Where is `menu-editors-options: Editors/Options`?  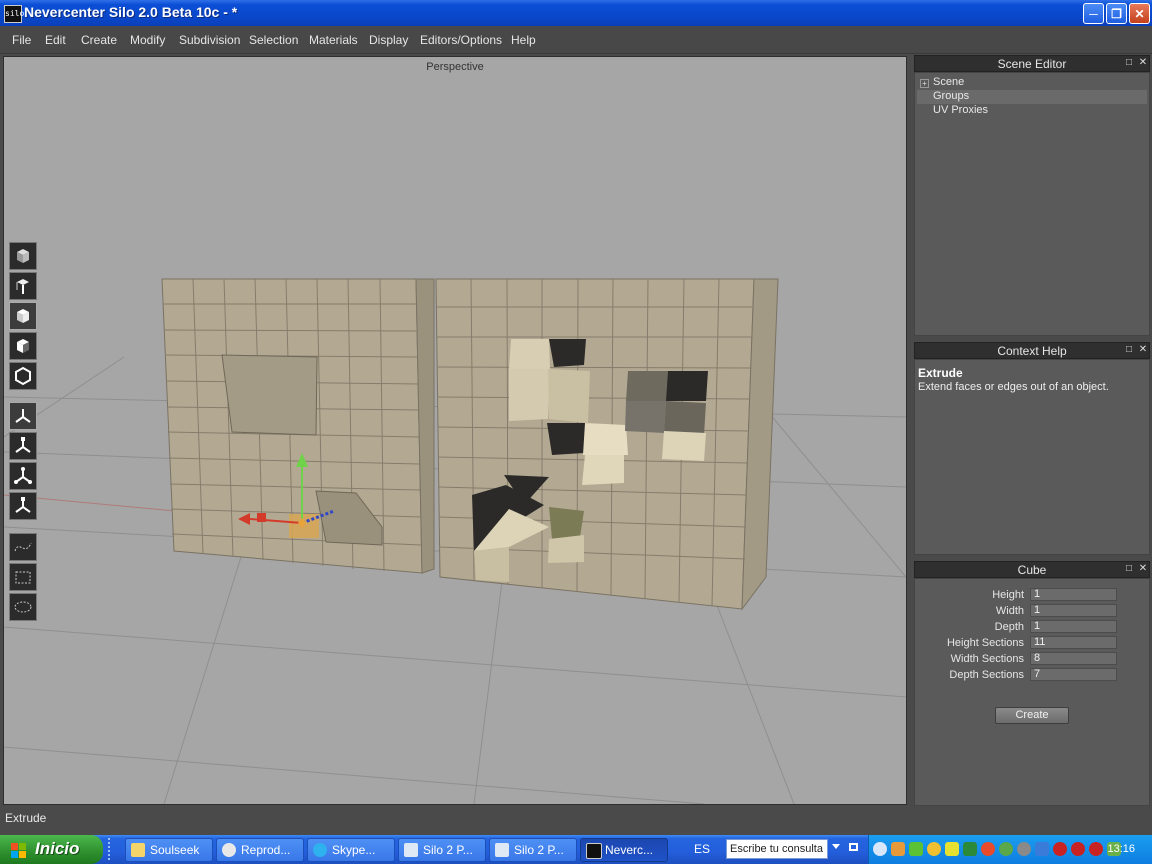
menu-editors-options: Editors/Options is located at coordinates (461, 40).